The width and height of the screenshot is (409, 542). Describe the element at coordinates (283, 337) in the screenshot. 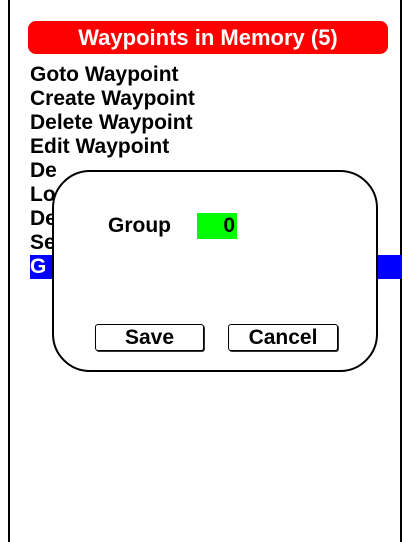

I see `cancel-button: Cancel` at that location.